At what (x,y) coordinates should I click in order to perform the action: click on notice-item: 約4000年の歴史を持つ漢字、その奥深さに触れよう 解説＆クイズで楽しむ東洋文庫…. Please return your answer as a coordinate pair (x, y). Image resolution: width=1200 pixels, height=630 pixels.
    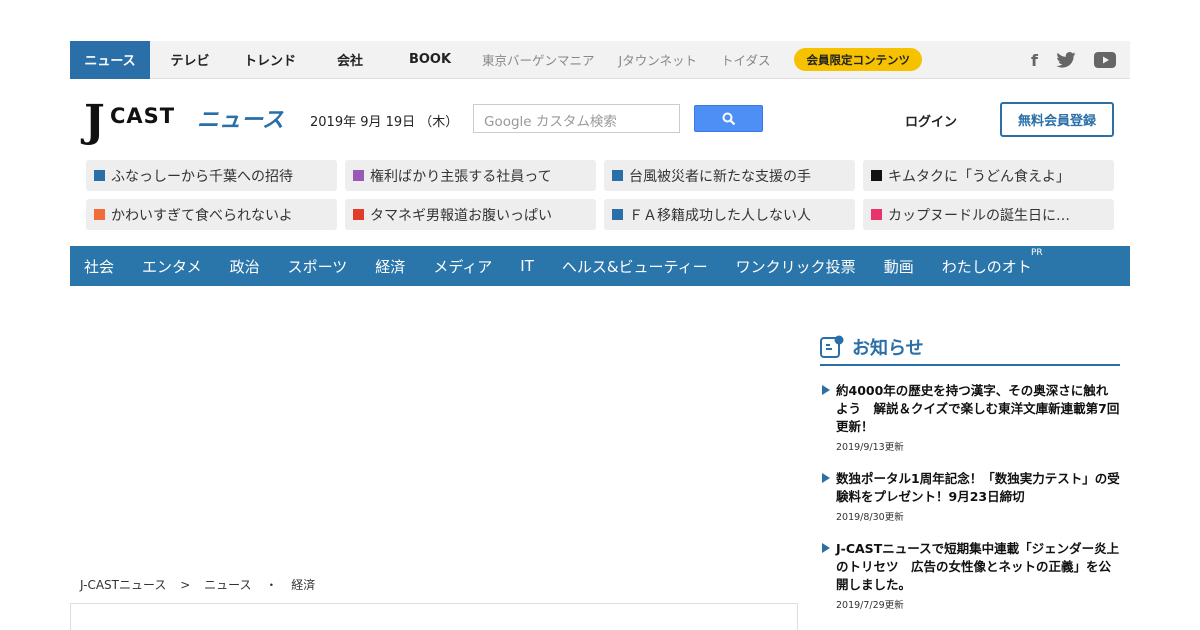
    Looking at the image, I should click on (970, 417).